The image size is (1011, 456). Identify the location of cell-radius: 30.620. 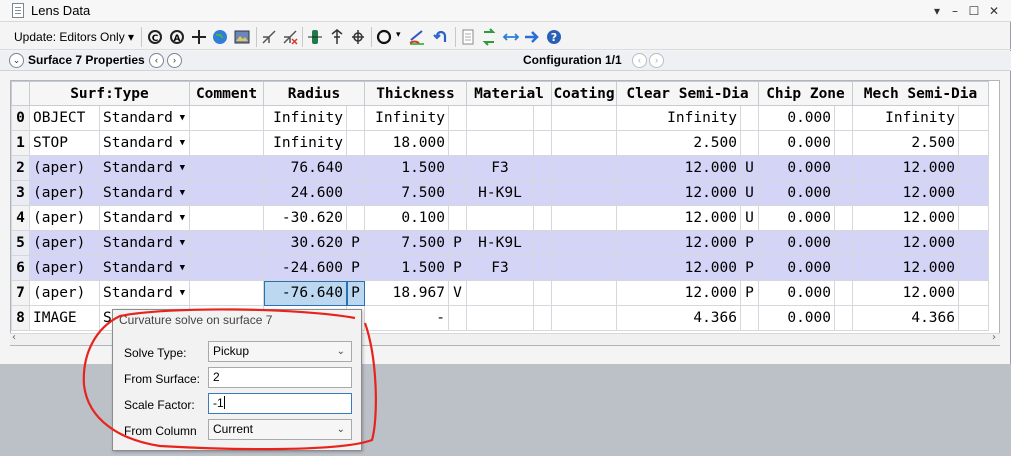
(305, 243).